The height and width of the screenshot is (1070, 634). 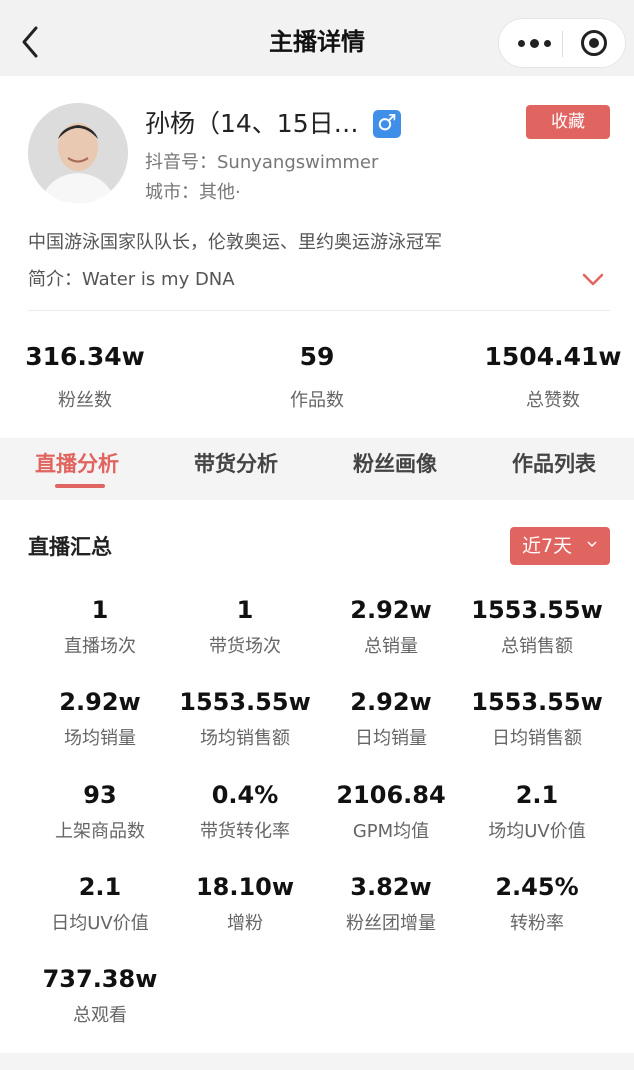 I want to click on metric-conversion-rate: 0.4% 带货转化率, so click(x=245, y=811).